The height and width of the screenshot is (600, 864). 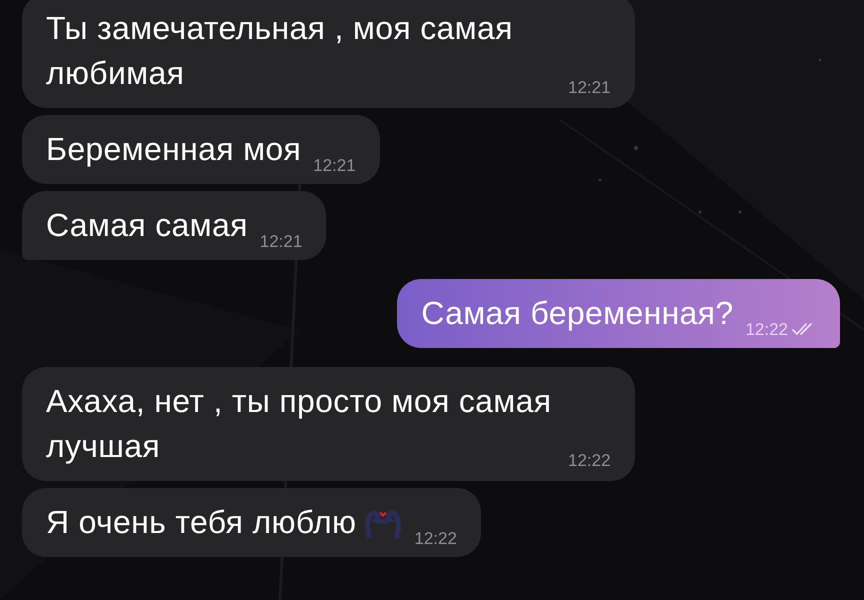 I want to click on message-text: Ты замечательная , моя самая любимая, so click(x=280, y=51).